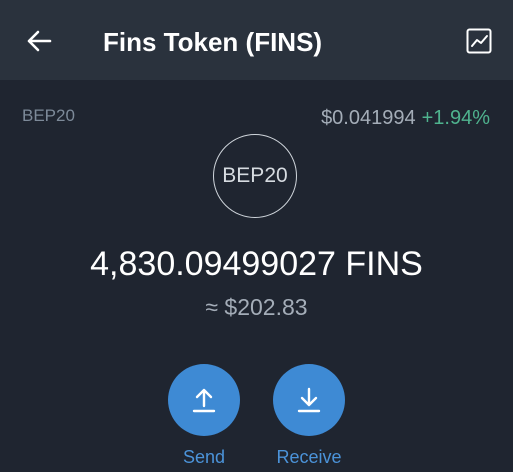 This screenshot has width=513, height=472. Describe the element at coordinates (368, 118) in the screenshot. I see `token-price: $0.041994` at that location.